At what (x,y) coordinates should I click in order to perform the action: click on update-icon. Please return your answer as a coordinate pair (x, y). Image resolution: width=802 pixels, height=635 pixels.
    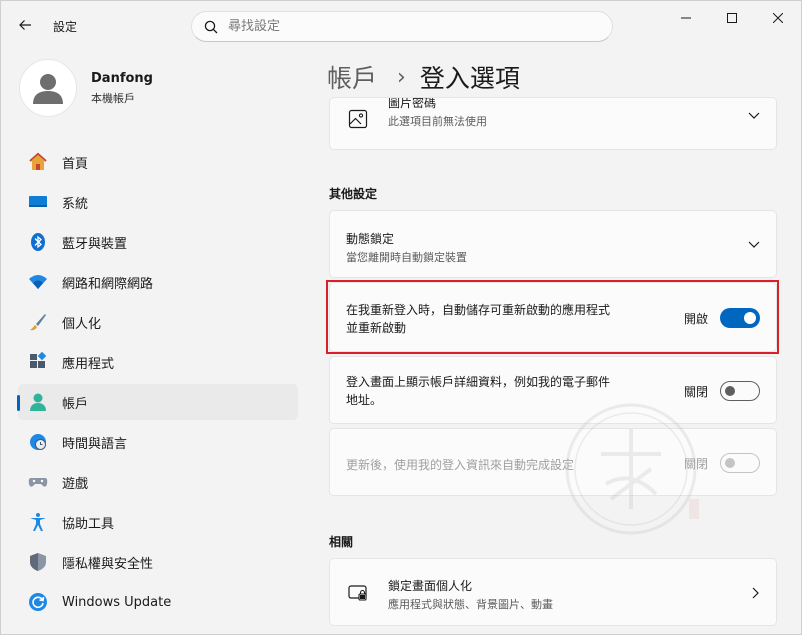
    Looking at the image, I should click on (38, 602).